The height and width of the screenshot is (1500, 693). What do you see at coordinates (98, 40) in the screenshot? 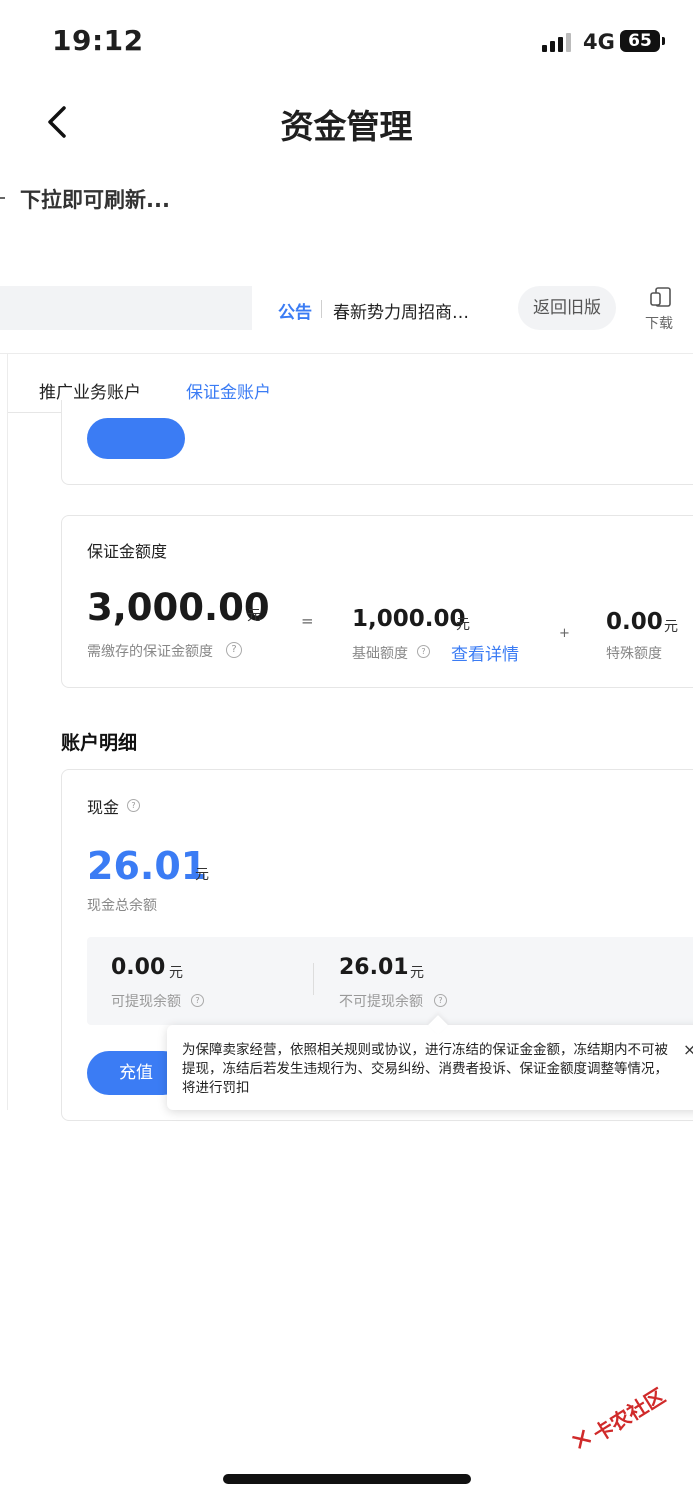
I see `status-time: 19:12` at bounding box center [98, 40].